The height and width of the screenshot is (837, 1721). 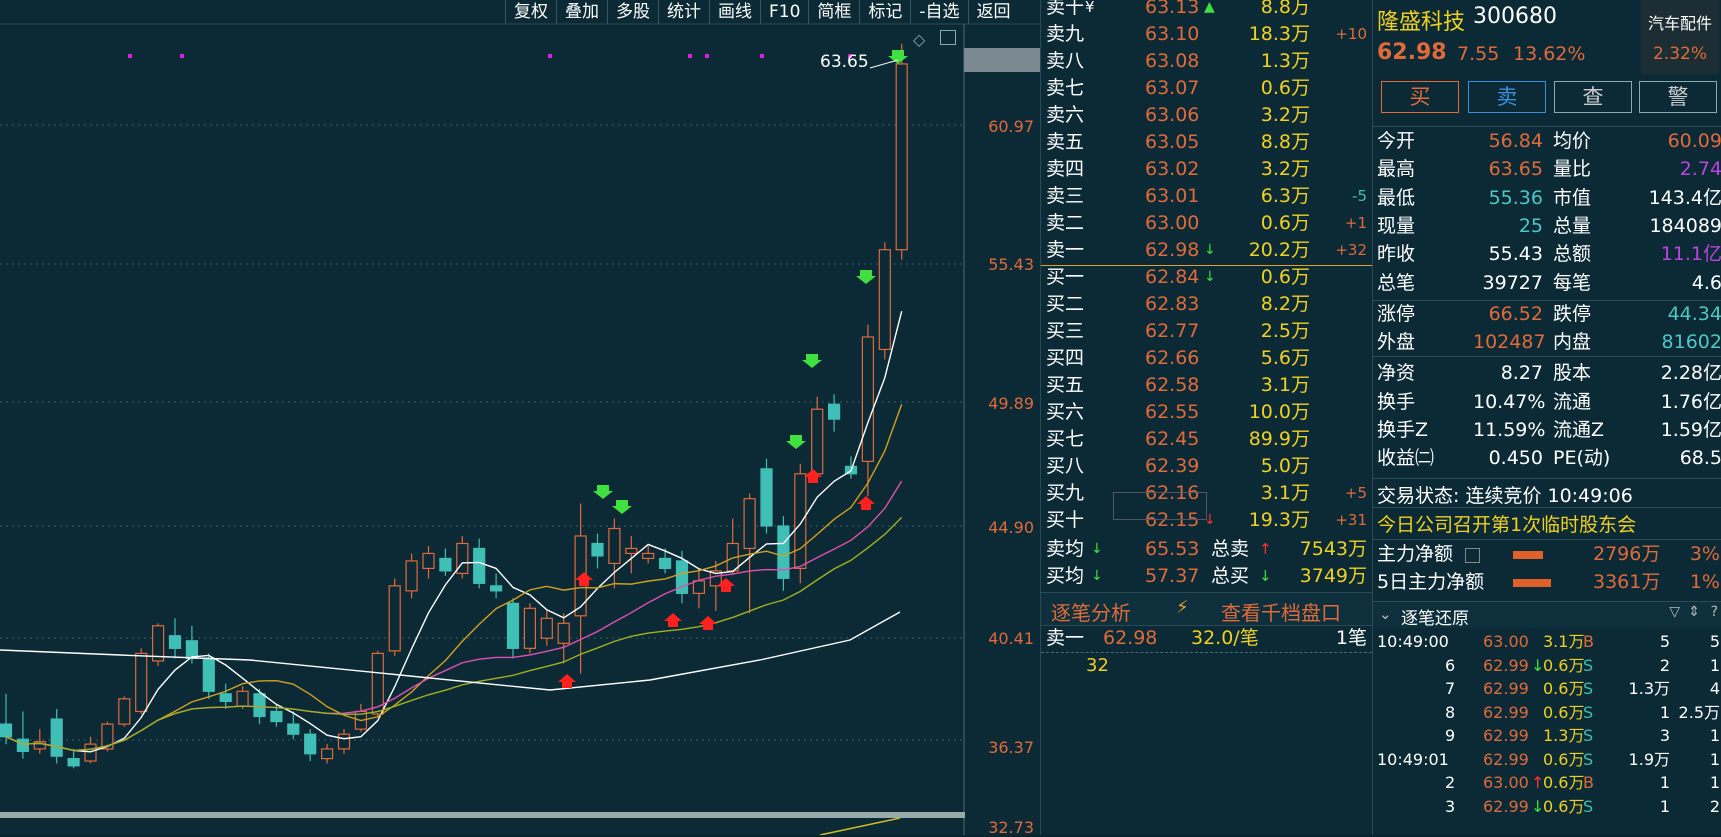 I want to click on filter-icon: ▽, so click(x=1674, y=612).